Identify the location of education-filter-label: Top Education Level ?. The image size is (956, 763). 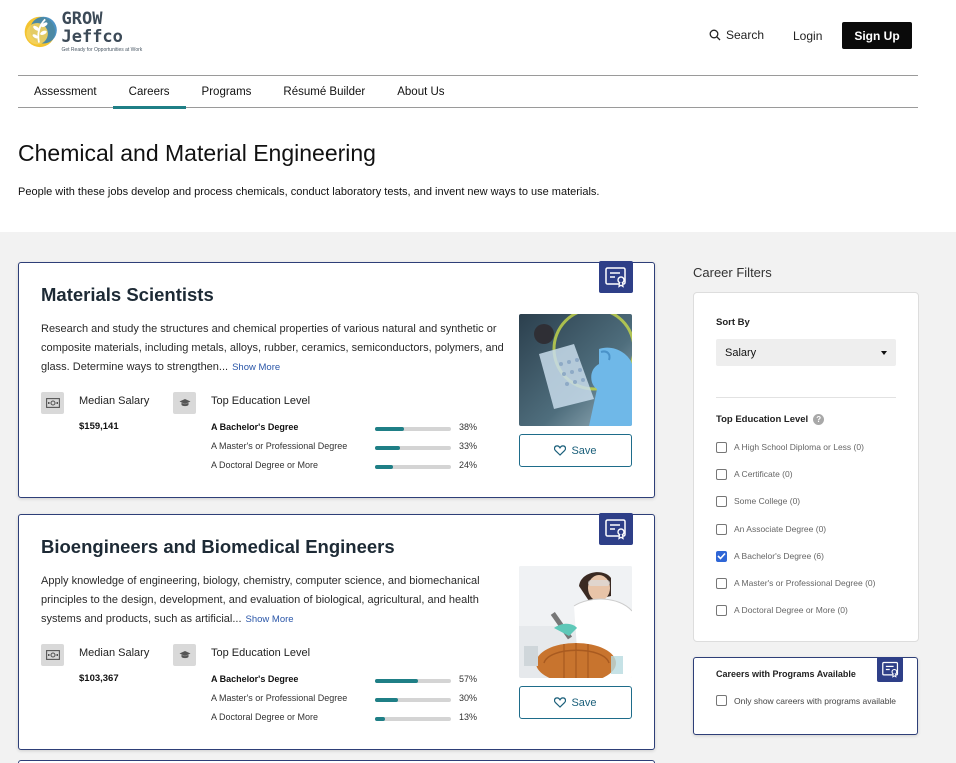
(770, 419).